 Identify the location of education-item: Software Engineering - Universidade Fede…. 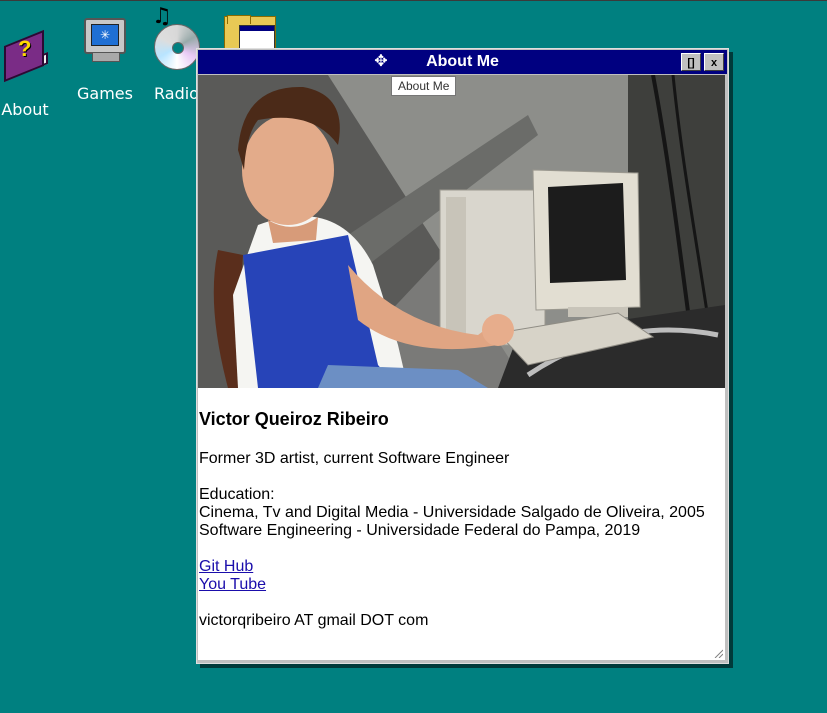
(420, 530).